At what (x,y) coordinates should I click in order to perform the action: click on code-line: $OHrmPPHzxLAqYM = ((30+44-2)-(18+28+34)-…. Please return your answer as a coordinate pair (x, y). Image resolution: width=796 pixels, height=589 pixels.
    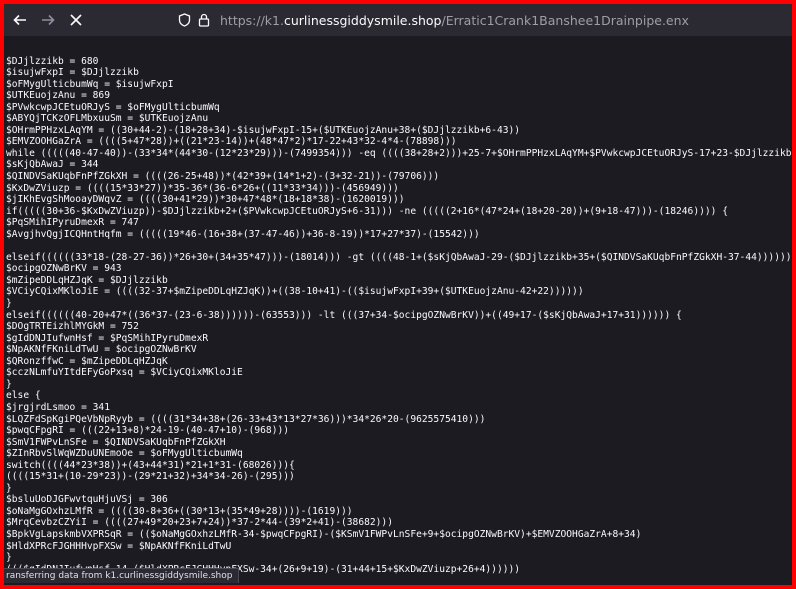
    Looking at the image, I should click on (263, 130).